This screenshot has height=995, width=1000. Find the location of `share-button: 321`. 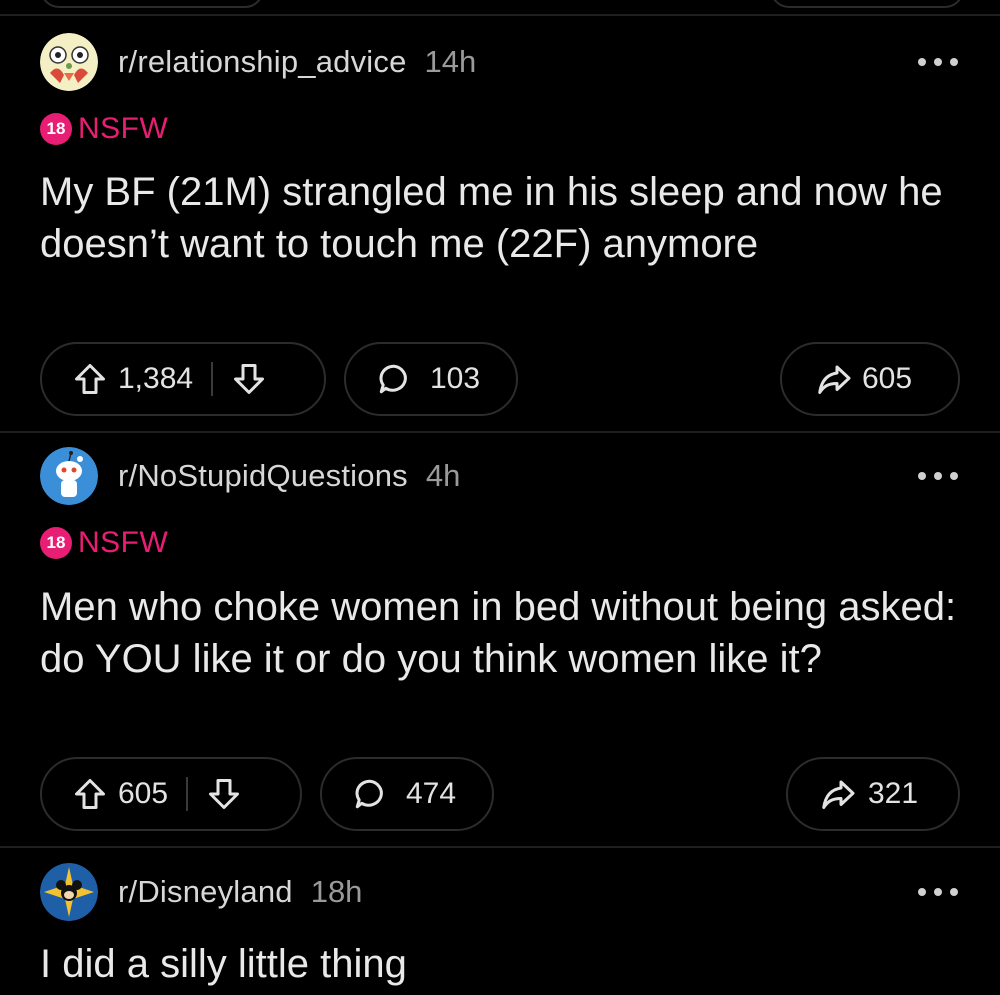

share-button: 321 is located at coordinates (873, 794).